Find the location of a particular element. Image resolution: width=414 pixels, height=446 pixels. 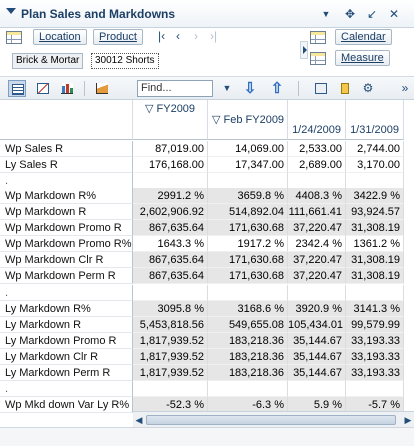

table-cell: 1643.3 % is located at coordinates (170, 244).